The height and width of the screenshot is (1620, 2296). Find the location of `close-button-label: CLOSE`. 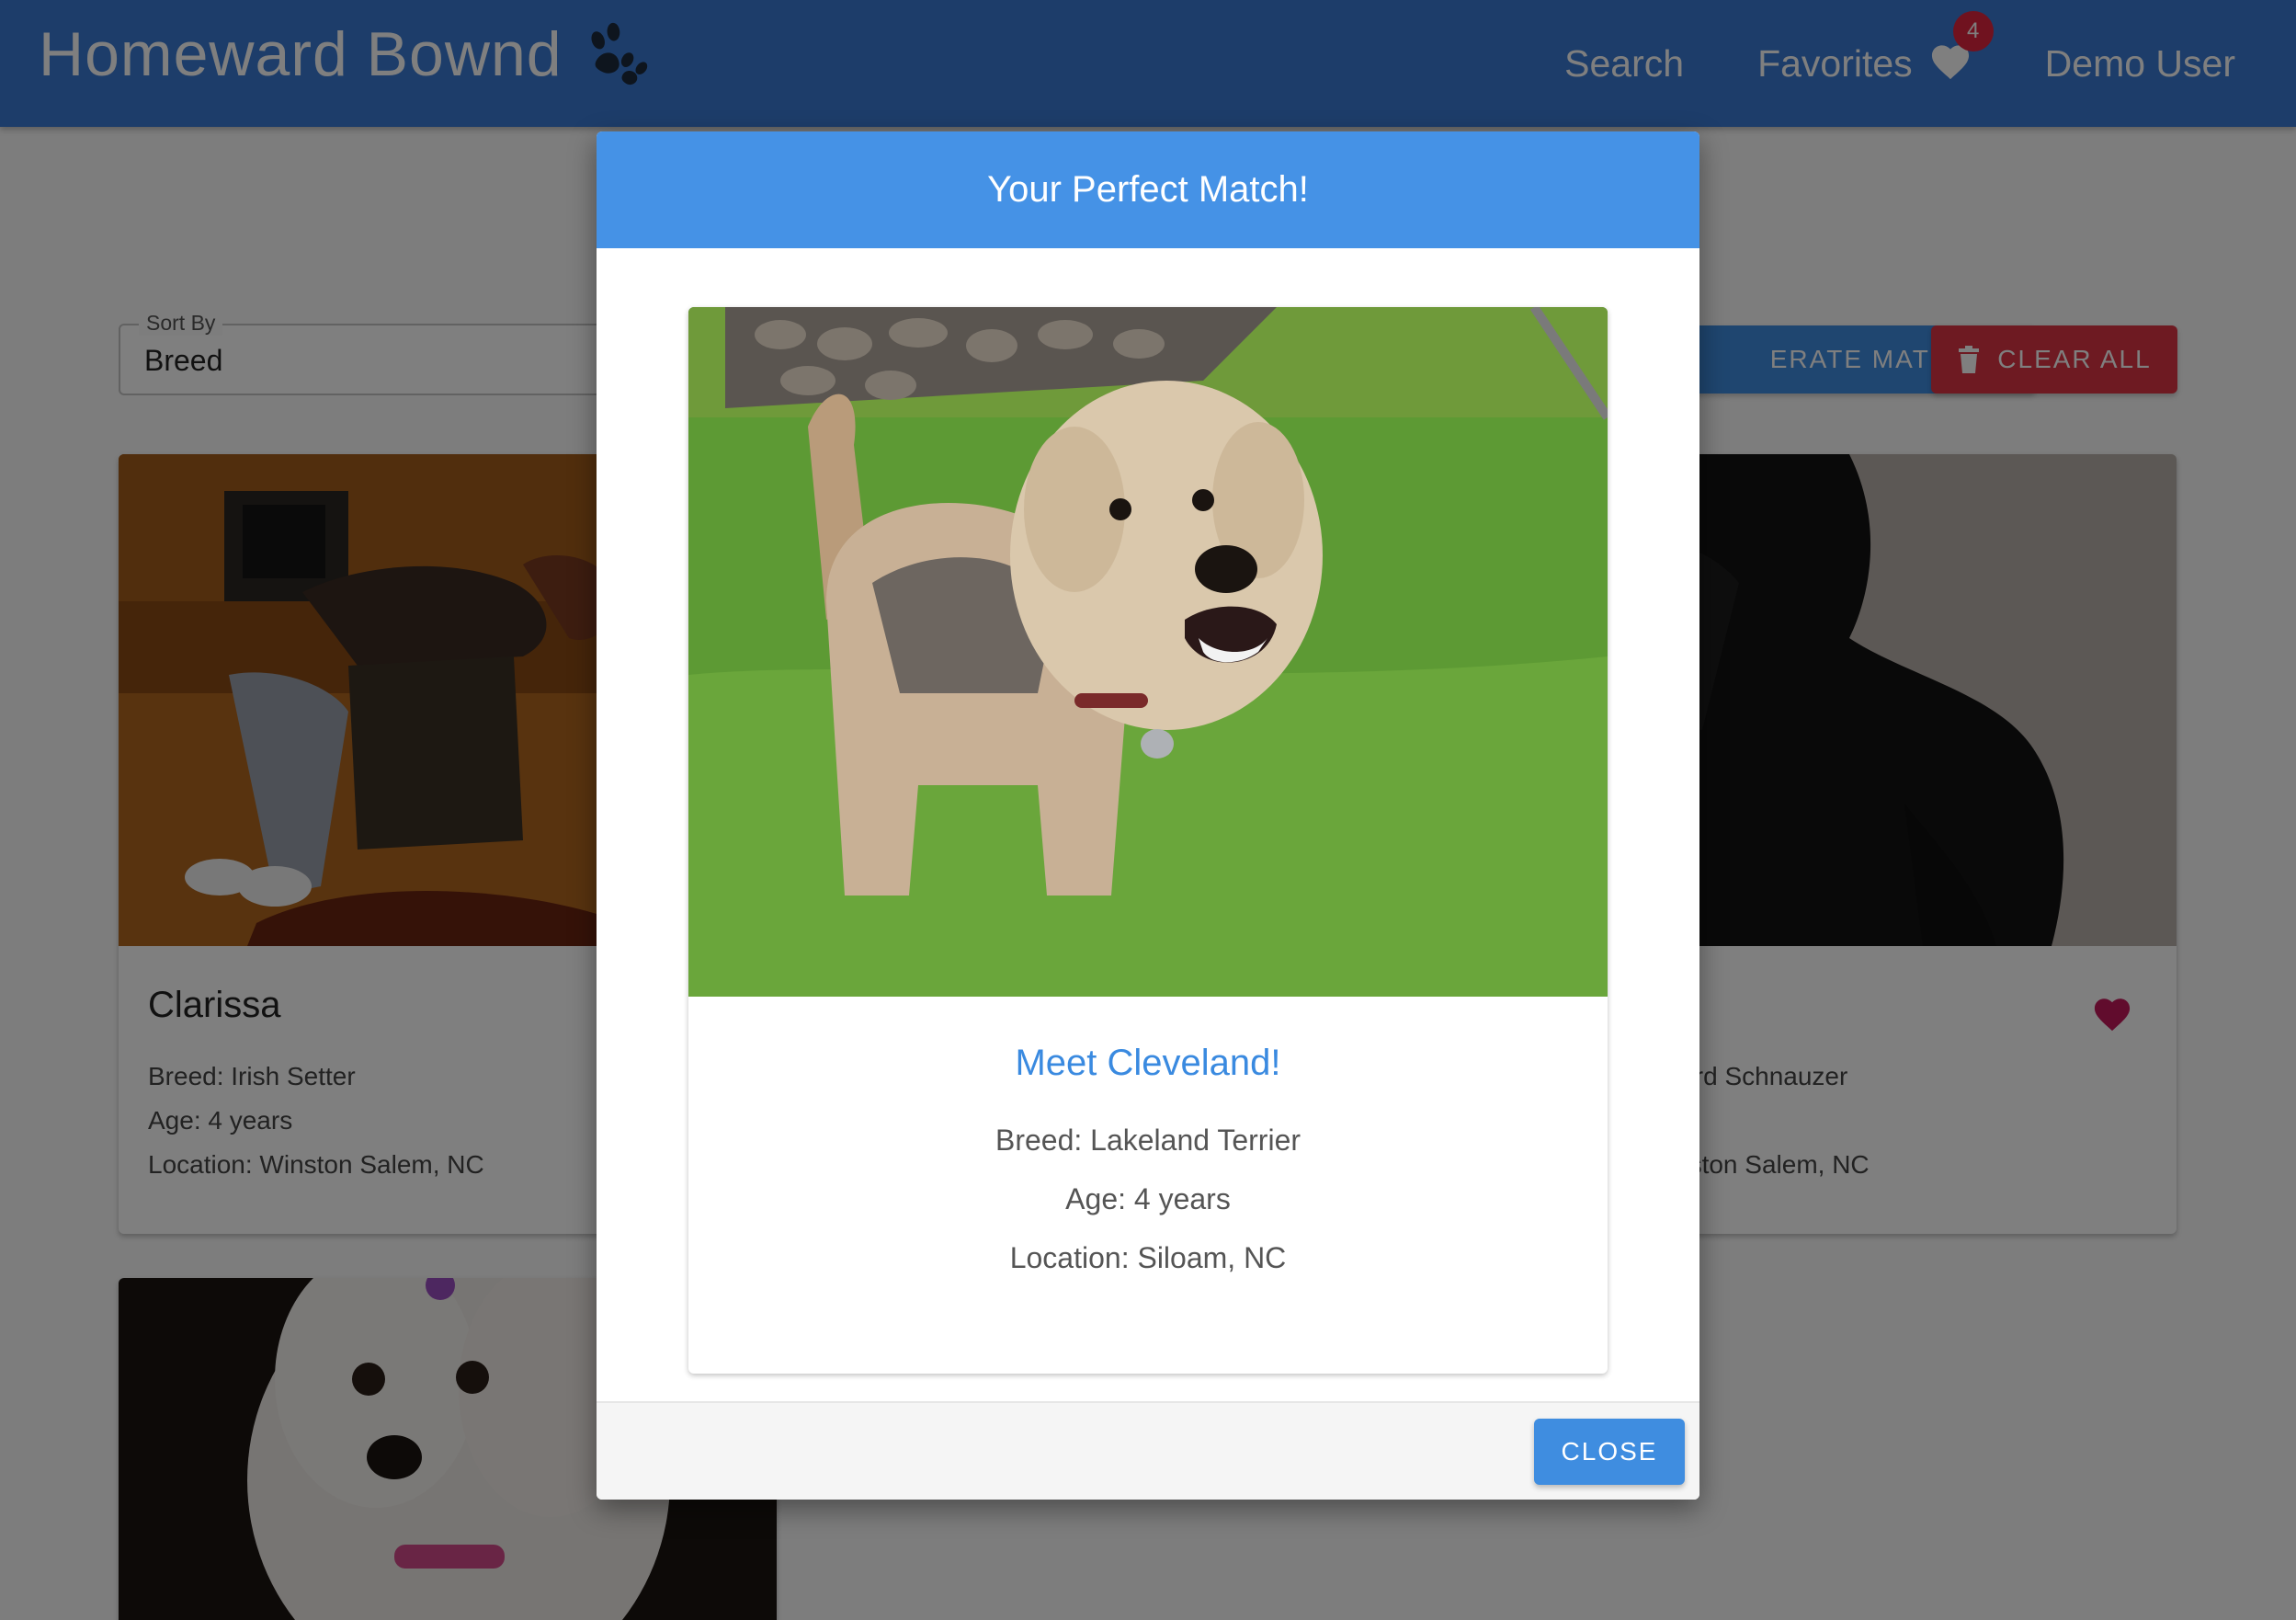

close-button-label: CLOSE is located at coordinates (1609, 1451).